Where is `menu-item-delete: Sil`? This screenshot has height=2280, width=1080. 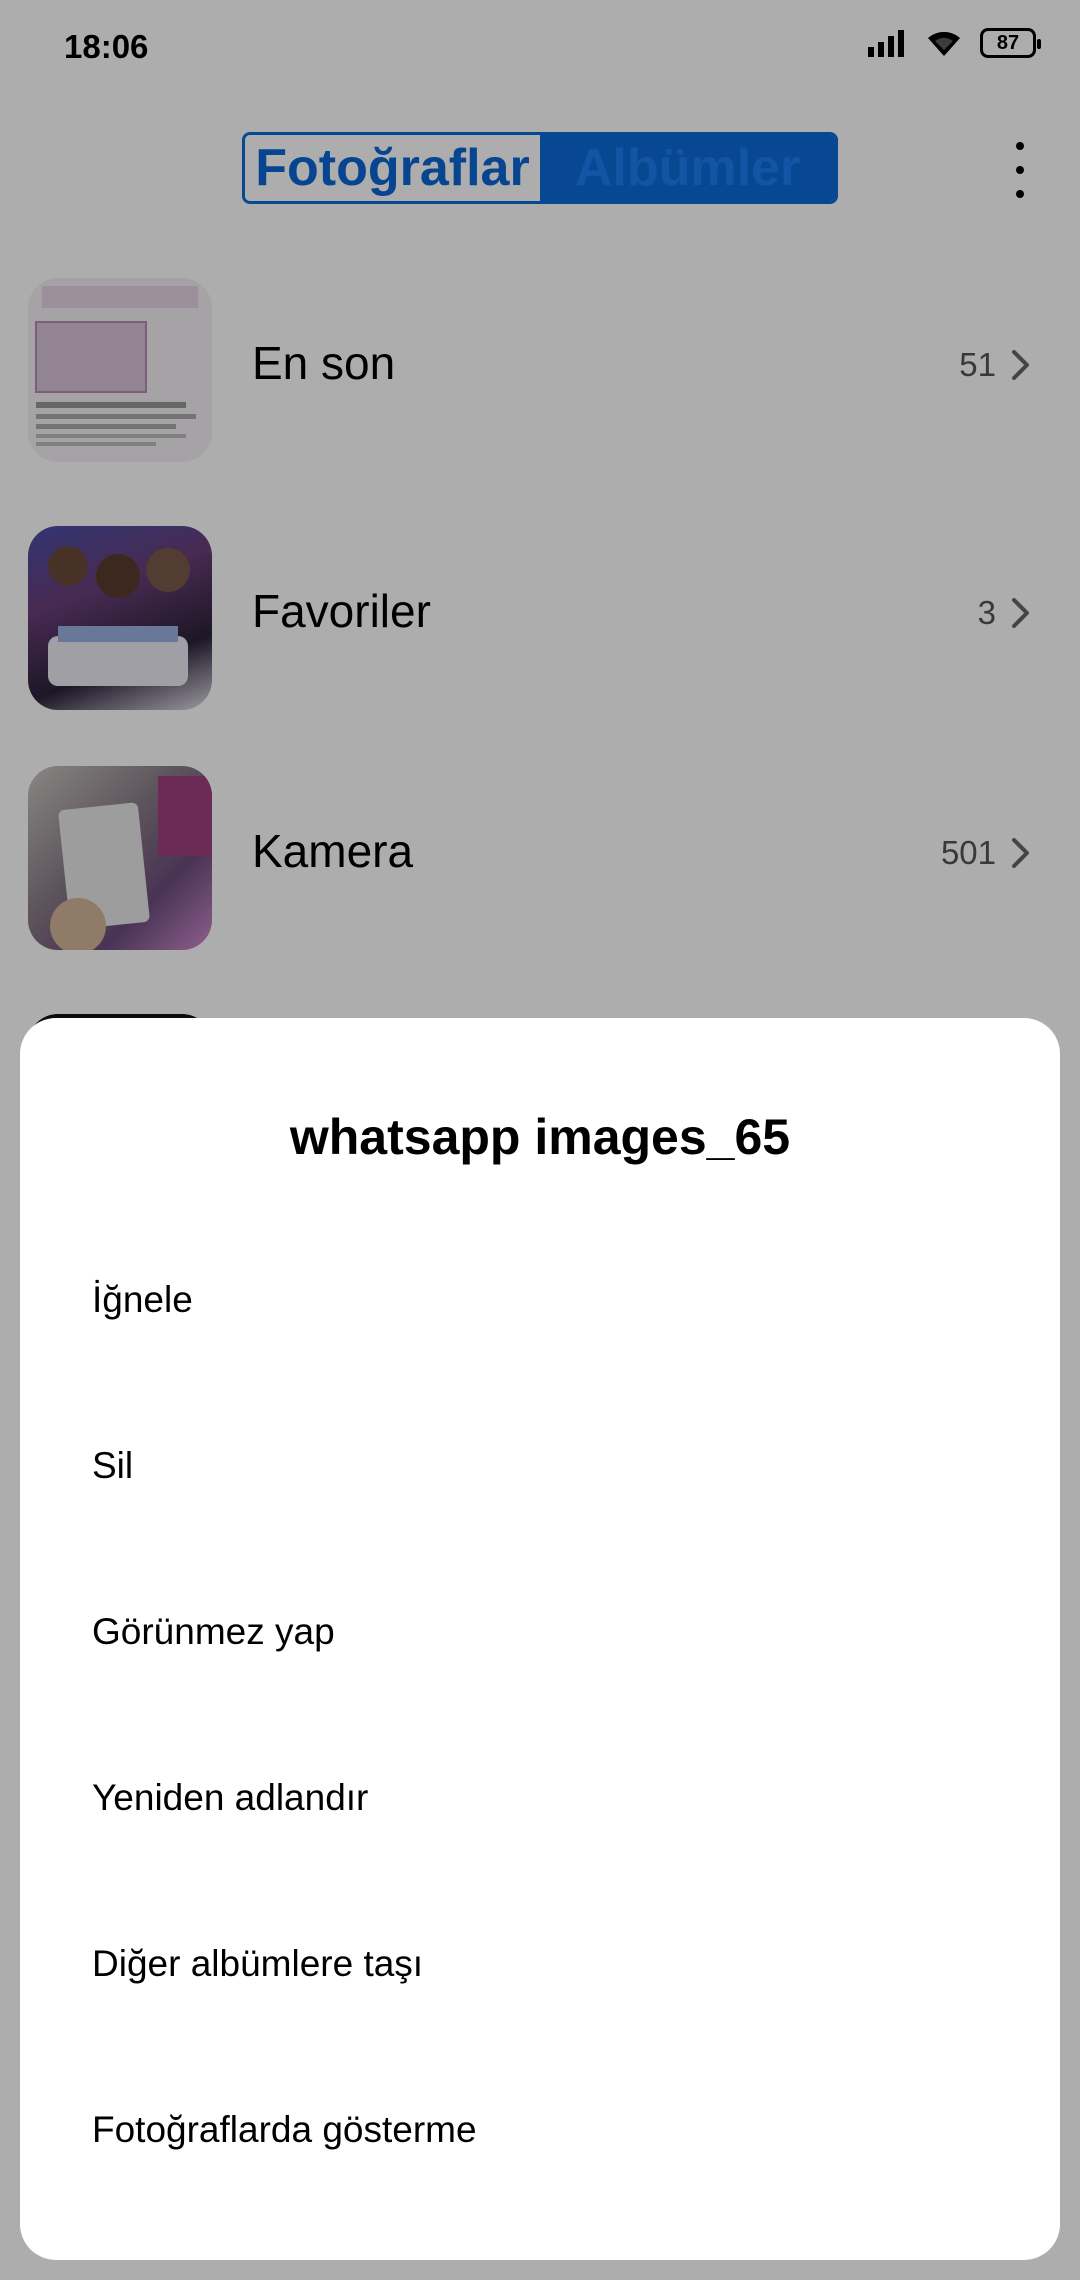
menu-item-delete: Sil is located at coordinates (542, 1466).